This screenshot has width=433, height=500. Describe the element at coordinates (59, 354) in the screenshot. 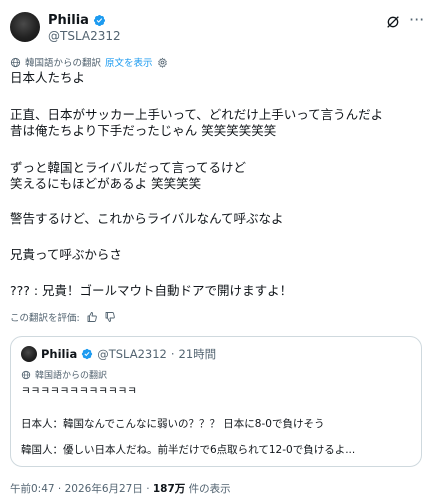

I see `quoted-display-name: Philia` at that location.